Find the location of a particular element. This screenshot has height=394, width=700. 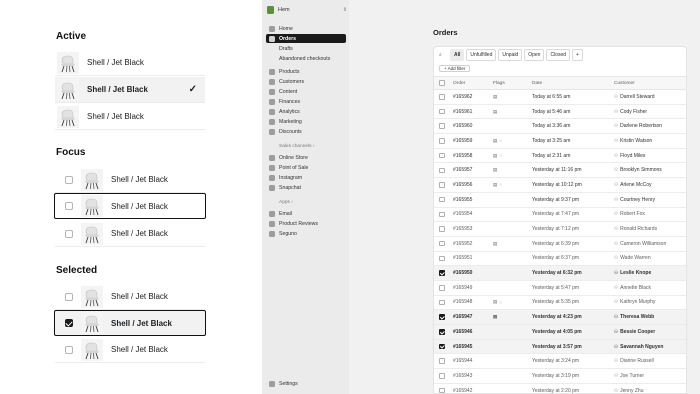

table-row: #165962 ▤ Today at 6:55 am ⚇ Darrell Steward is located at coordinates (560, 97).